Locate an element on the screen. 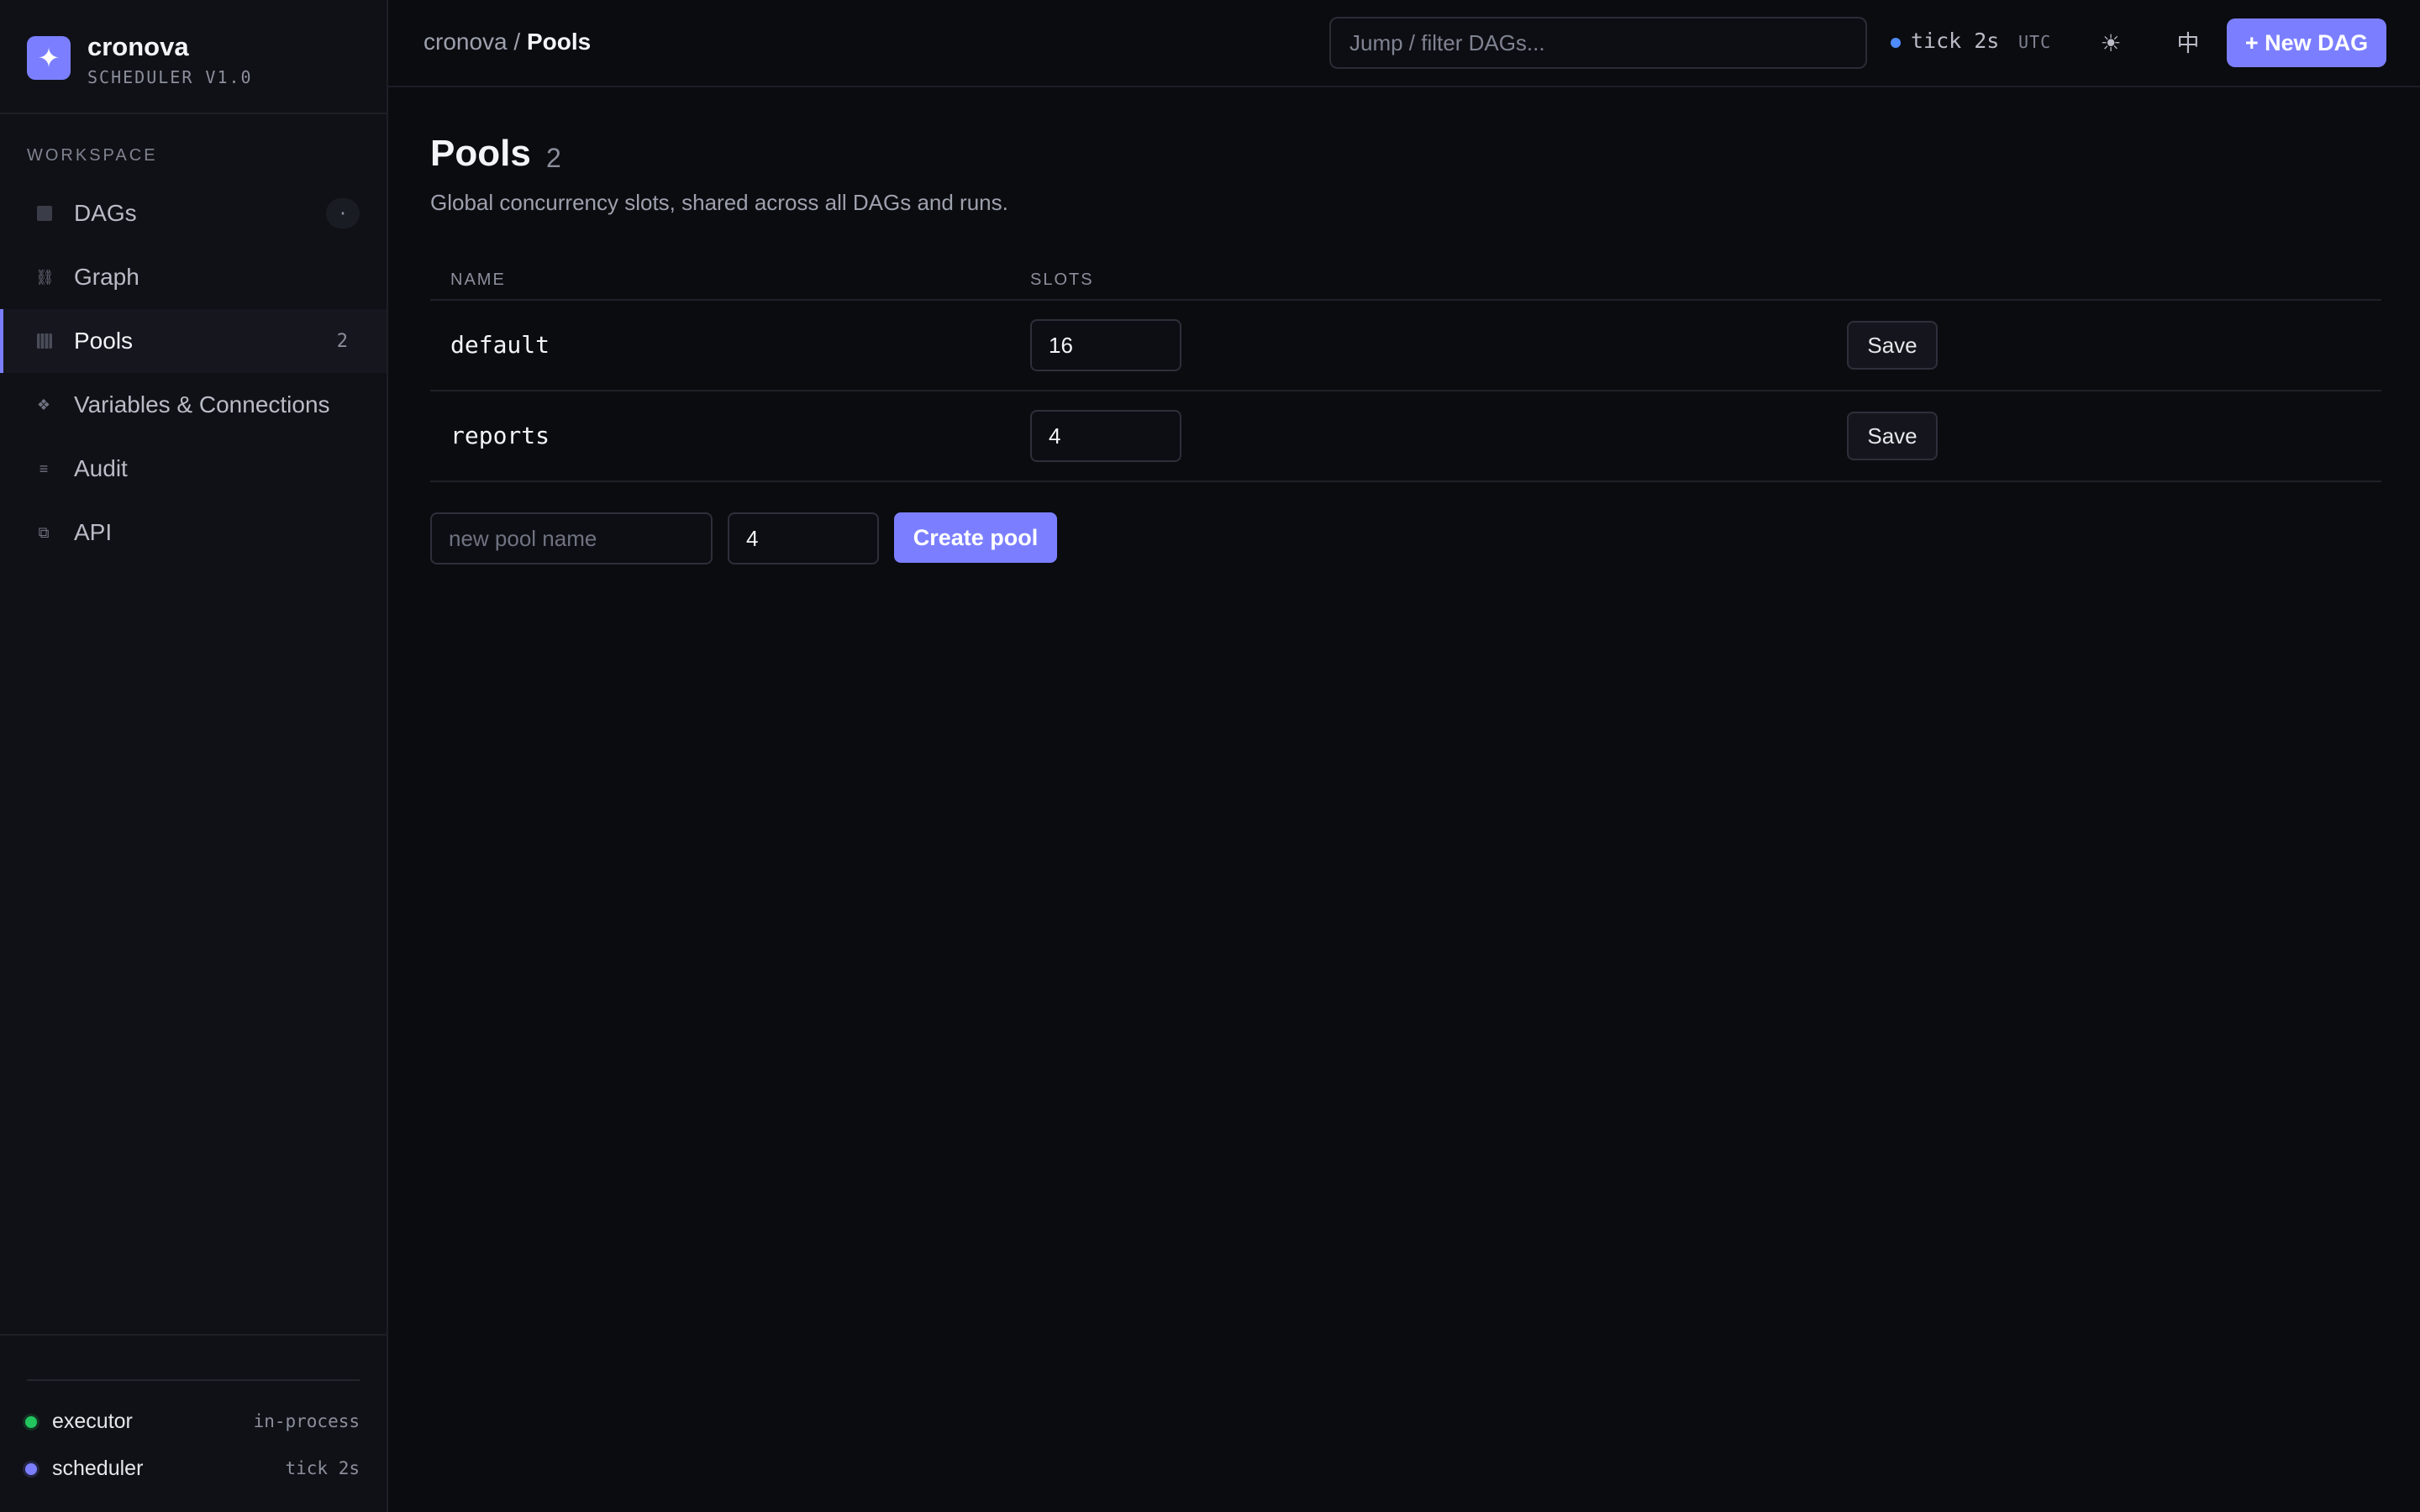 This screenshot has width=2420, height=1512. sidebar-item-badge: · is located at coordinates (343, 213).